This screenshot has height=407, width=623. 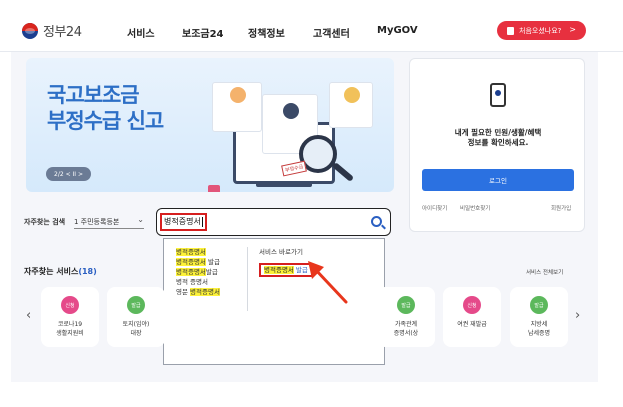 I want to click on service-card: 발급 지방세 납세증명, so click(x=539, y=317).